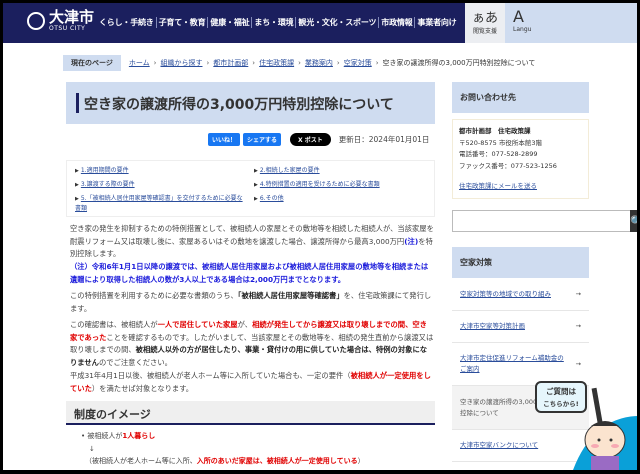 The height and width of the screenshot is (474, 640). Describe the element at coordinates (36, 20) in the screenshot. I see `city-emblem-icon` at that location.